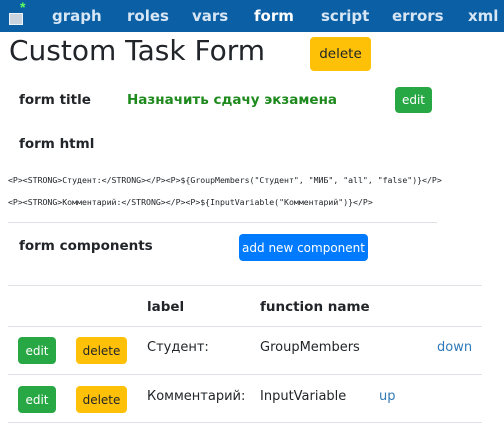 This screenshot has height=427, width=504. What do you see at coordinates (210, 16) in the screenshot?
I see `tab-vars: vars` at bounding box center [210, 16].